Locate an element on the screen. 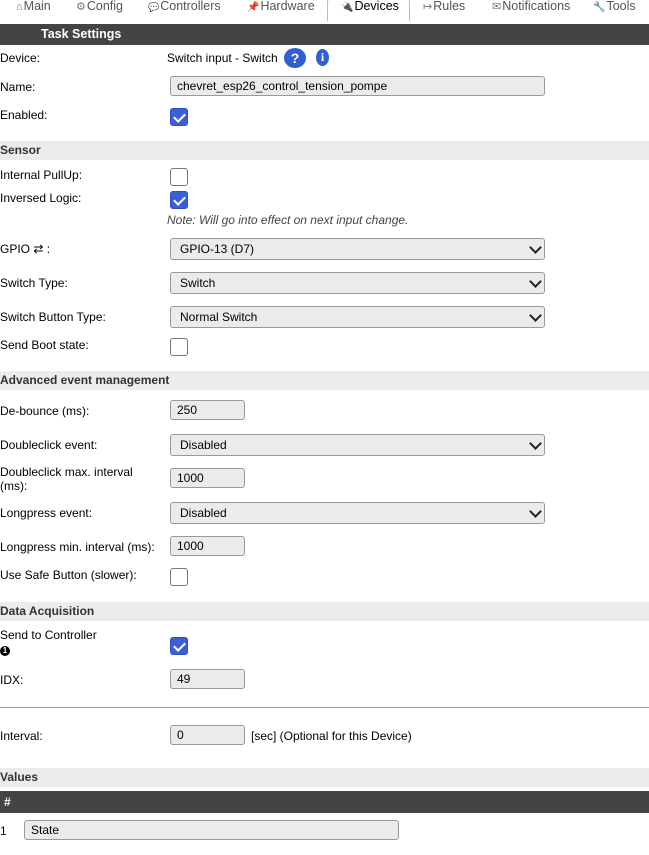 The height and width of the screenshot is (855, 649). enabled-label: Enabled: is located at coordinates (24, 115).